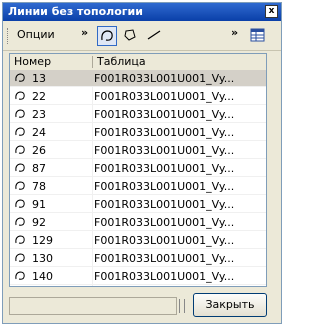 This screenshot has width=320, height=329. What do you see at coordinates (36, 34) in the screenshot?
I see `options-menu-button: Опции` at bounding box center [36, 34].